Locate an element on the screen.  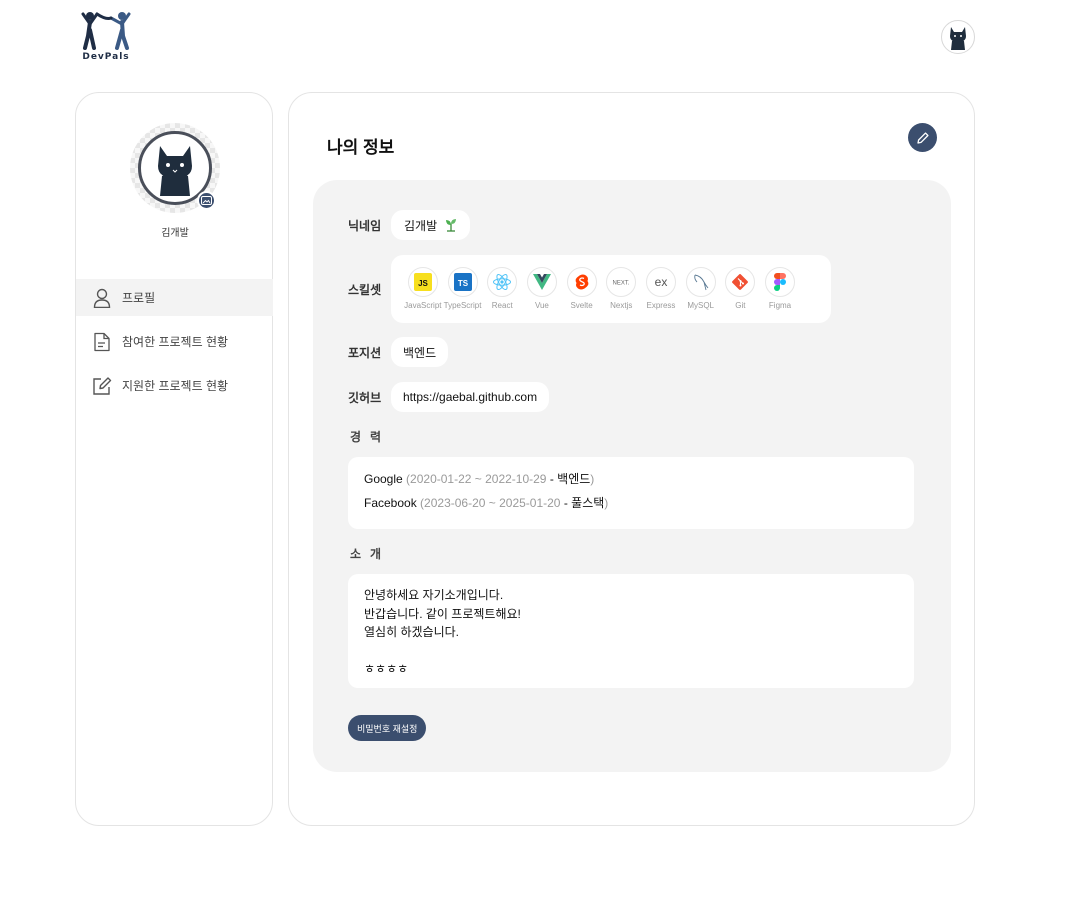
sprout-icon is located at coordinates (451, 225).